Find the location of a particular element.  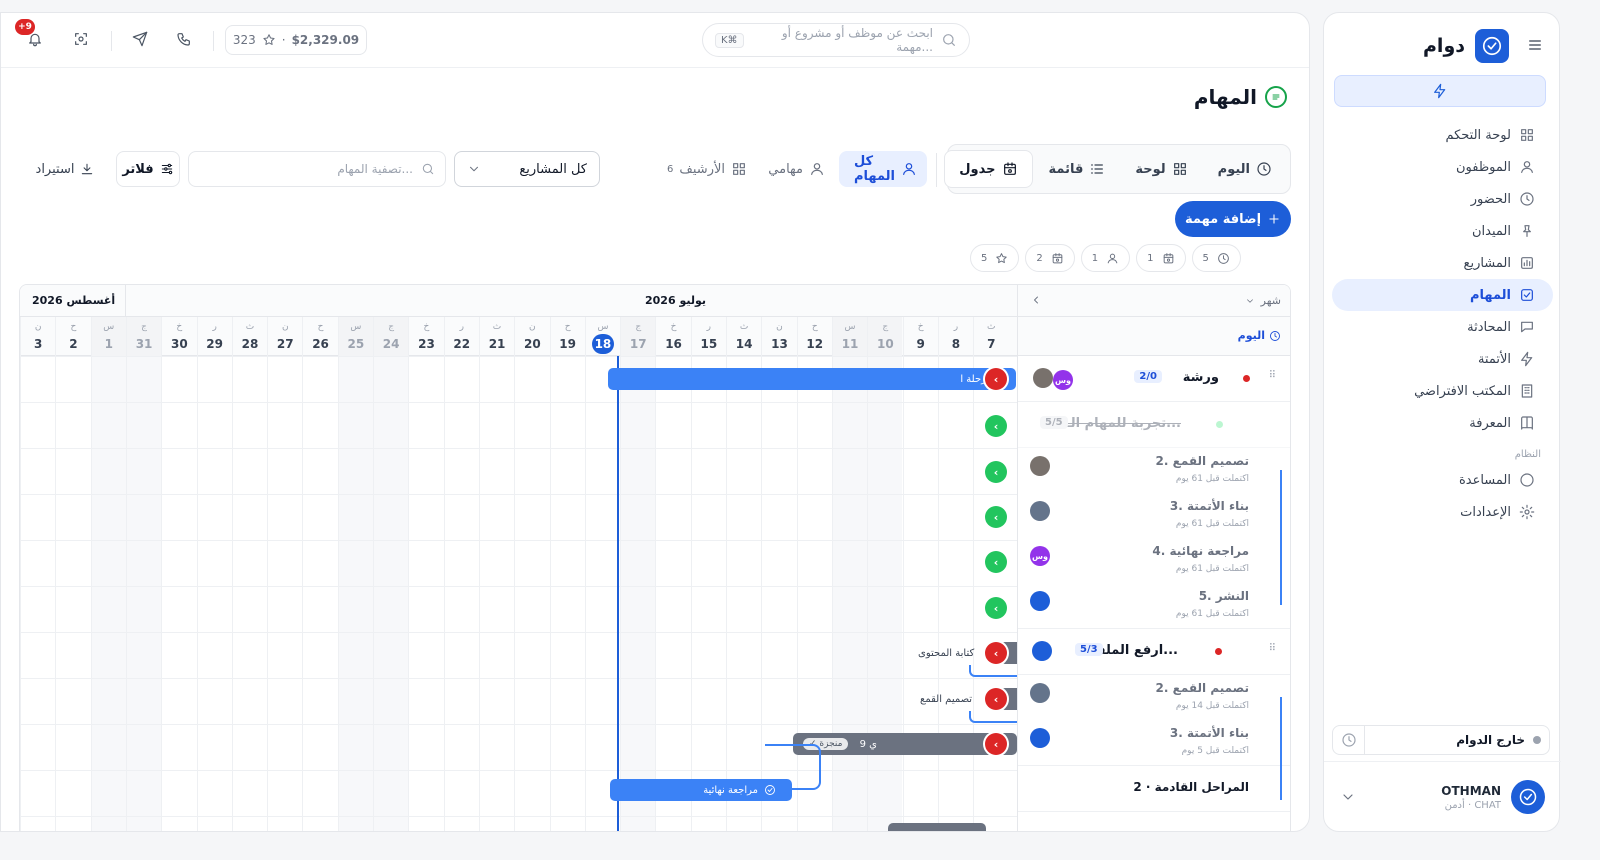

view-tab-1: لوحة is located at coordinates (1161, 169).